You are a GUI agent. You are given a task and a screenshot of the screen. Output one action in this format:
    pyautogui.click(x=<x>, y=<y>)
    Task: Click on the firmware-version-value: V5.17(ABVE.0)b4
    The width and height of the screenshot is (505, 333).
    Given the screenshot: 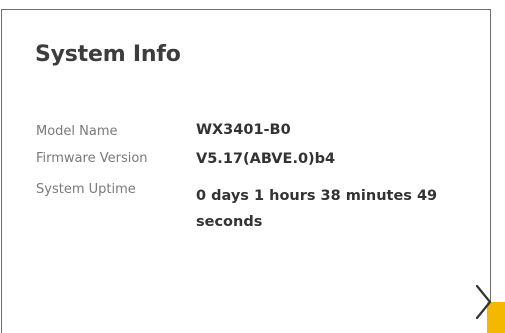 What is the action you would take?
    pyautogui.click(x=266, y=159)
    